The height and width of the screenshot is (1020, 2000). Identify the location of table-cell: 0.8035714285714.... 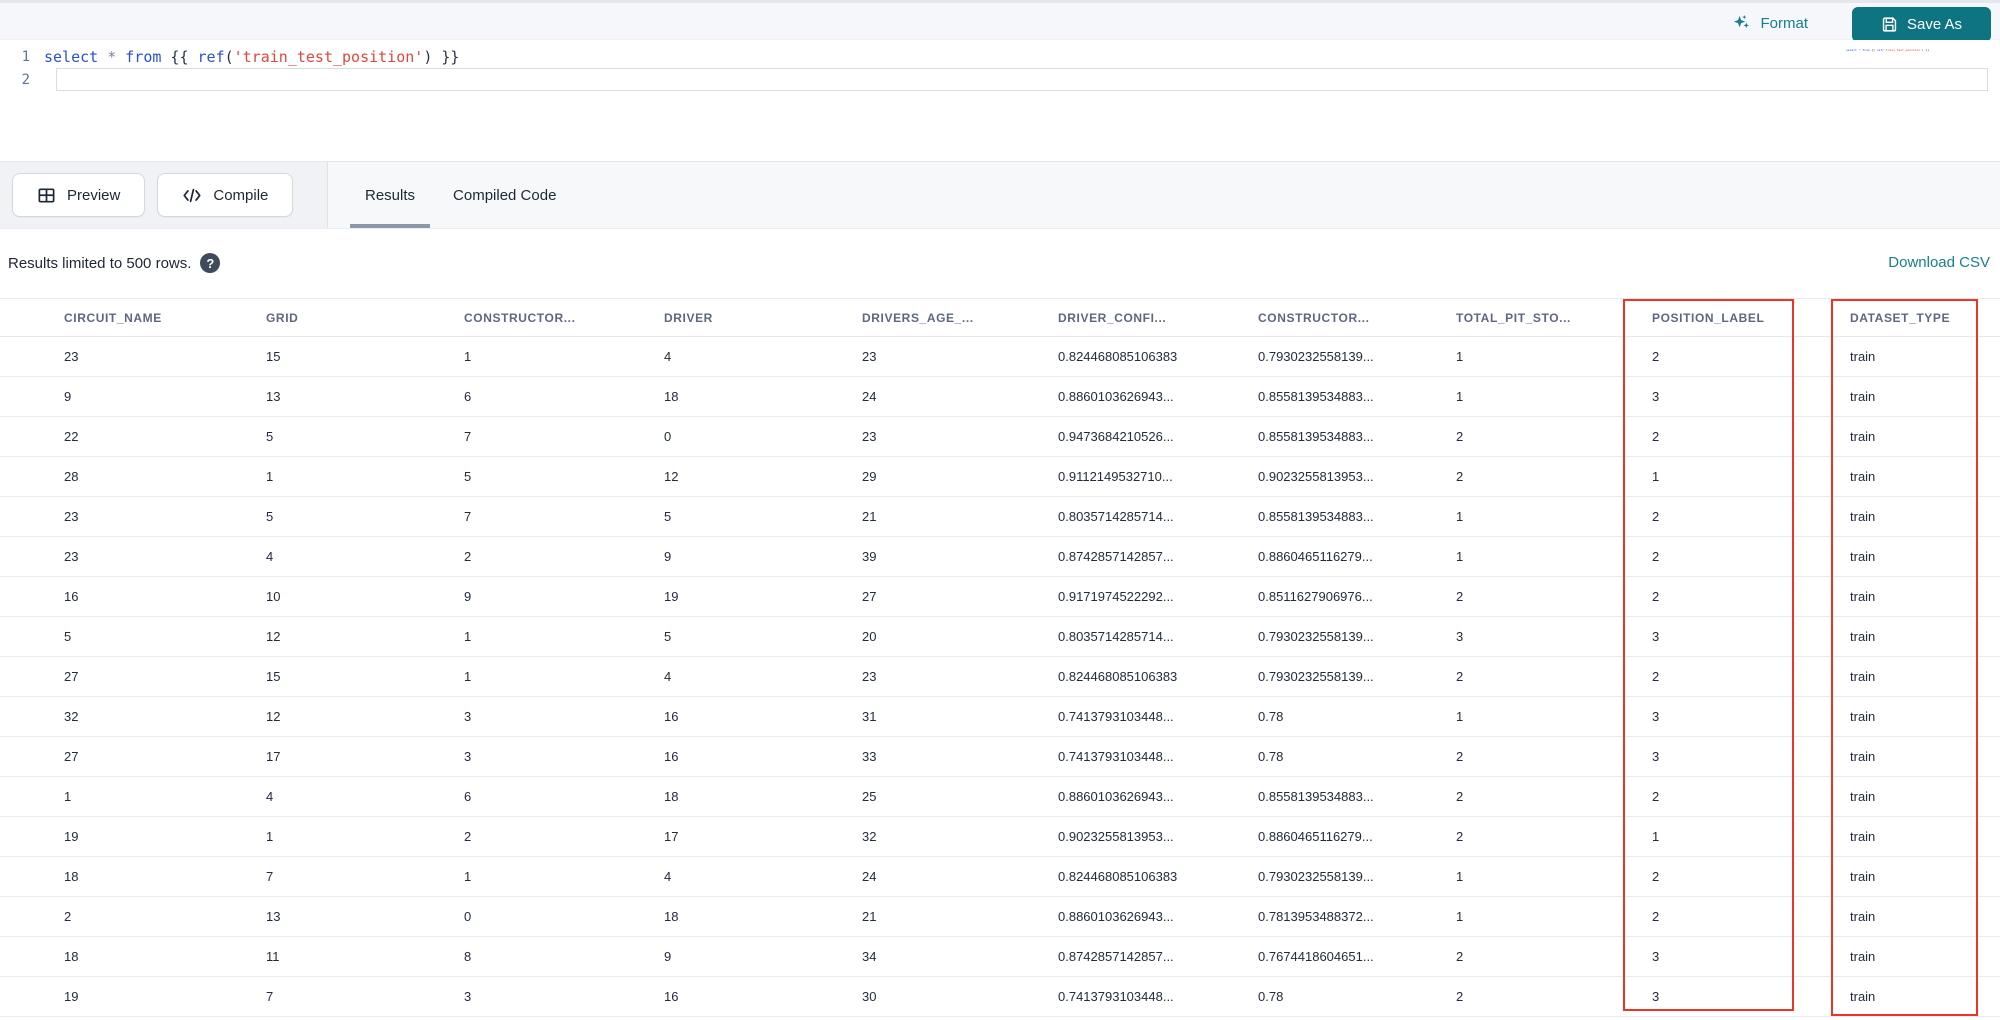
(1158, 636).